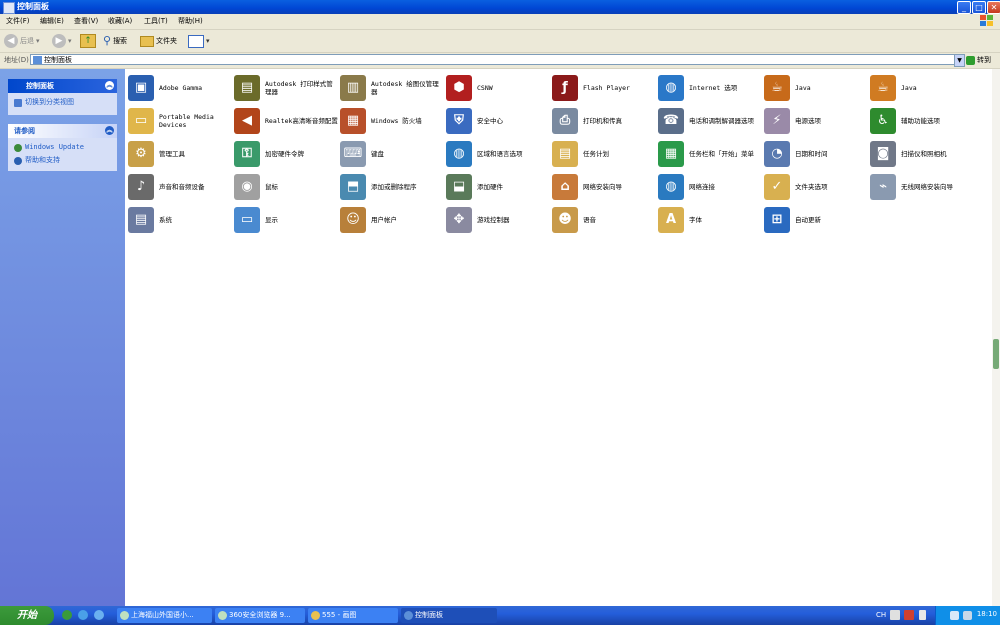 The image size is (1000, 625). What do you see at coordinates (605, 186) in the screenshot?
I see `control-panel-item: ⌂ 网络安装向导` at bounding box center [605, 186].